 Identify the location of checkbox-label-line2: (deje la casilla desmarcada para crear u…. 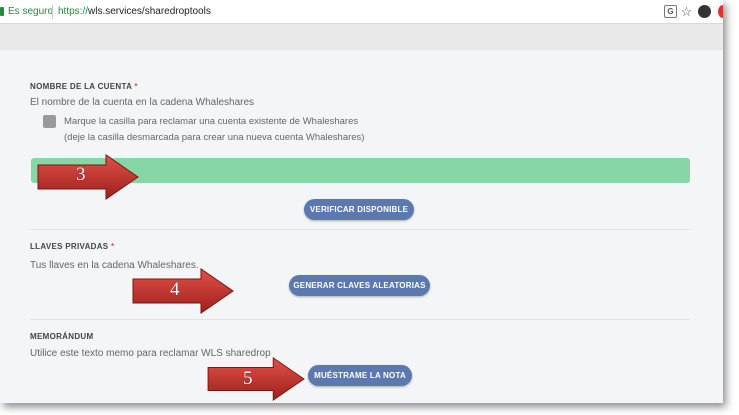
(214, 137).